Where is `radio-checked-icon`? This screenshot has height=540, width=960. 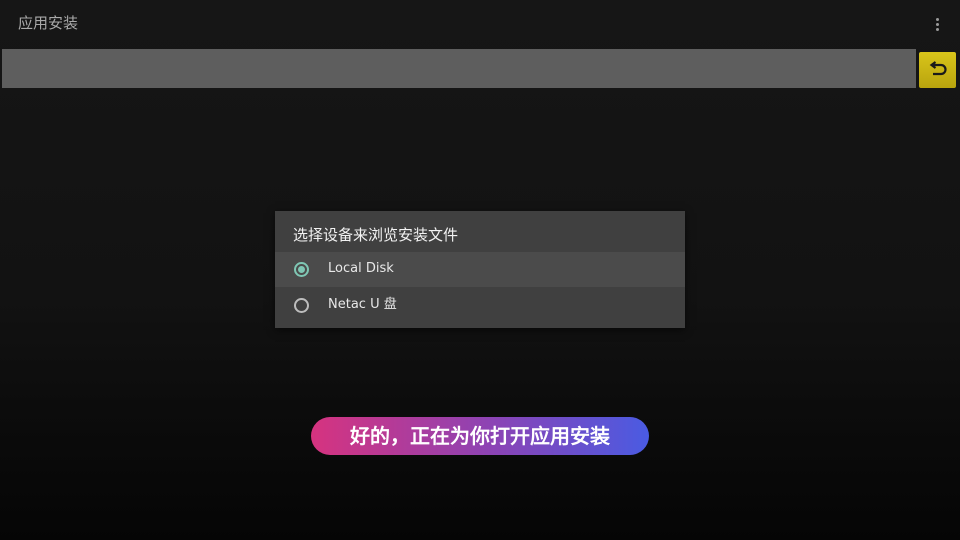
radio-checked-icon is located at coordinates (301, 269).